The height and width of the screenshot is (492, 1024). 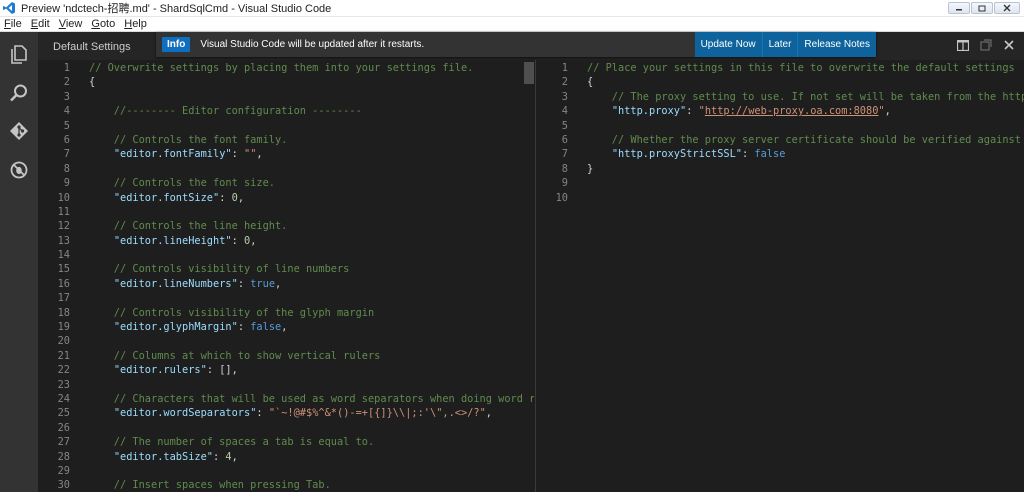 I want to click on menu-help: Help, so click(x=135, y=24).